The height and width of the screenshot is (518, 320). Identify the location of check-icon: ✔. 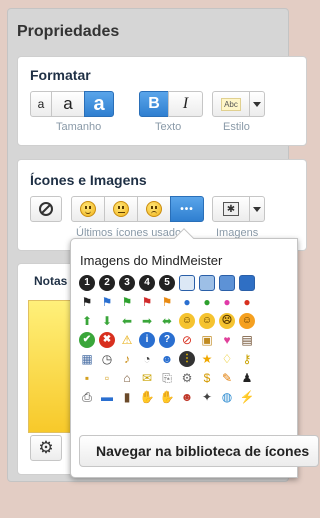
(87, 340).